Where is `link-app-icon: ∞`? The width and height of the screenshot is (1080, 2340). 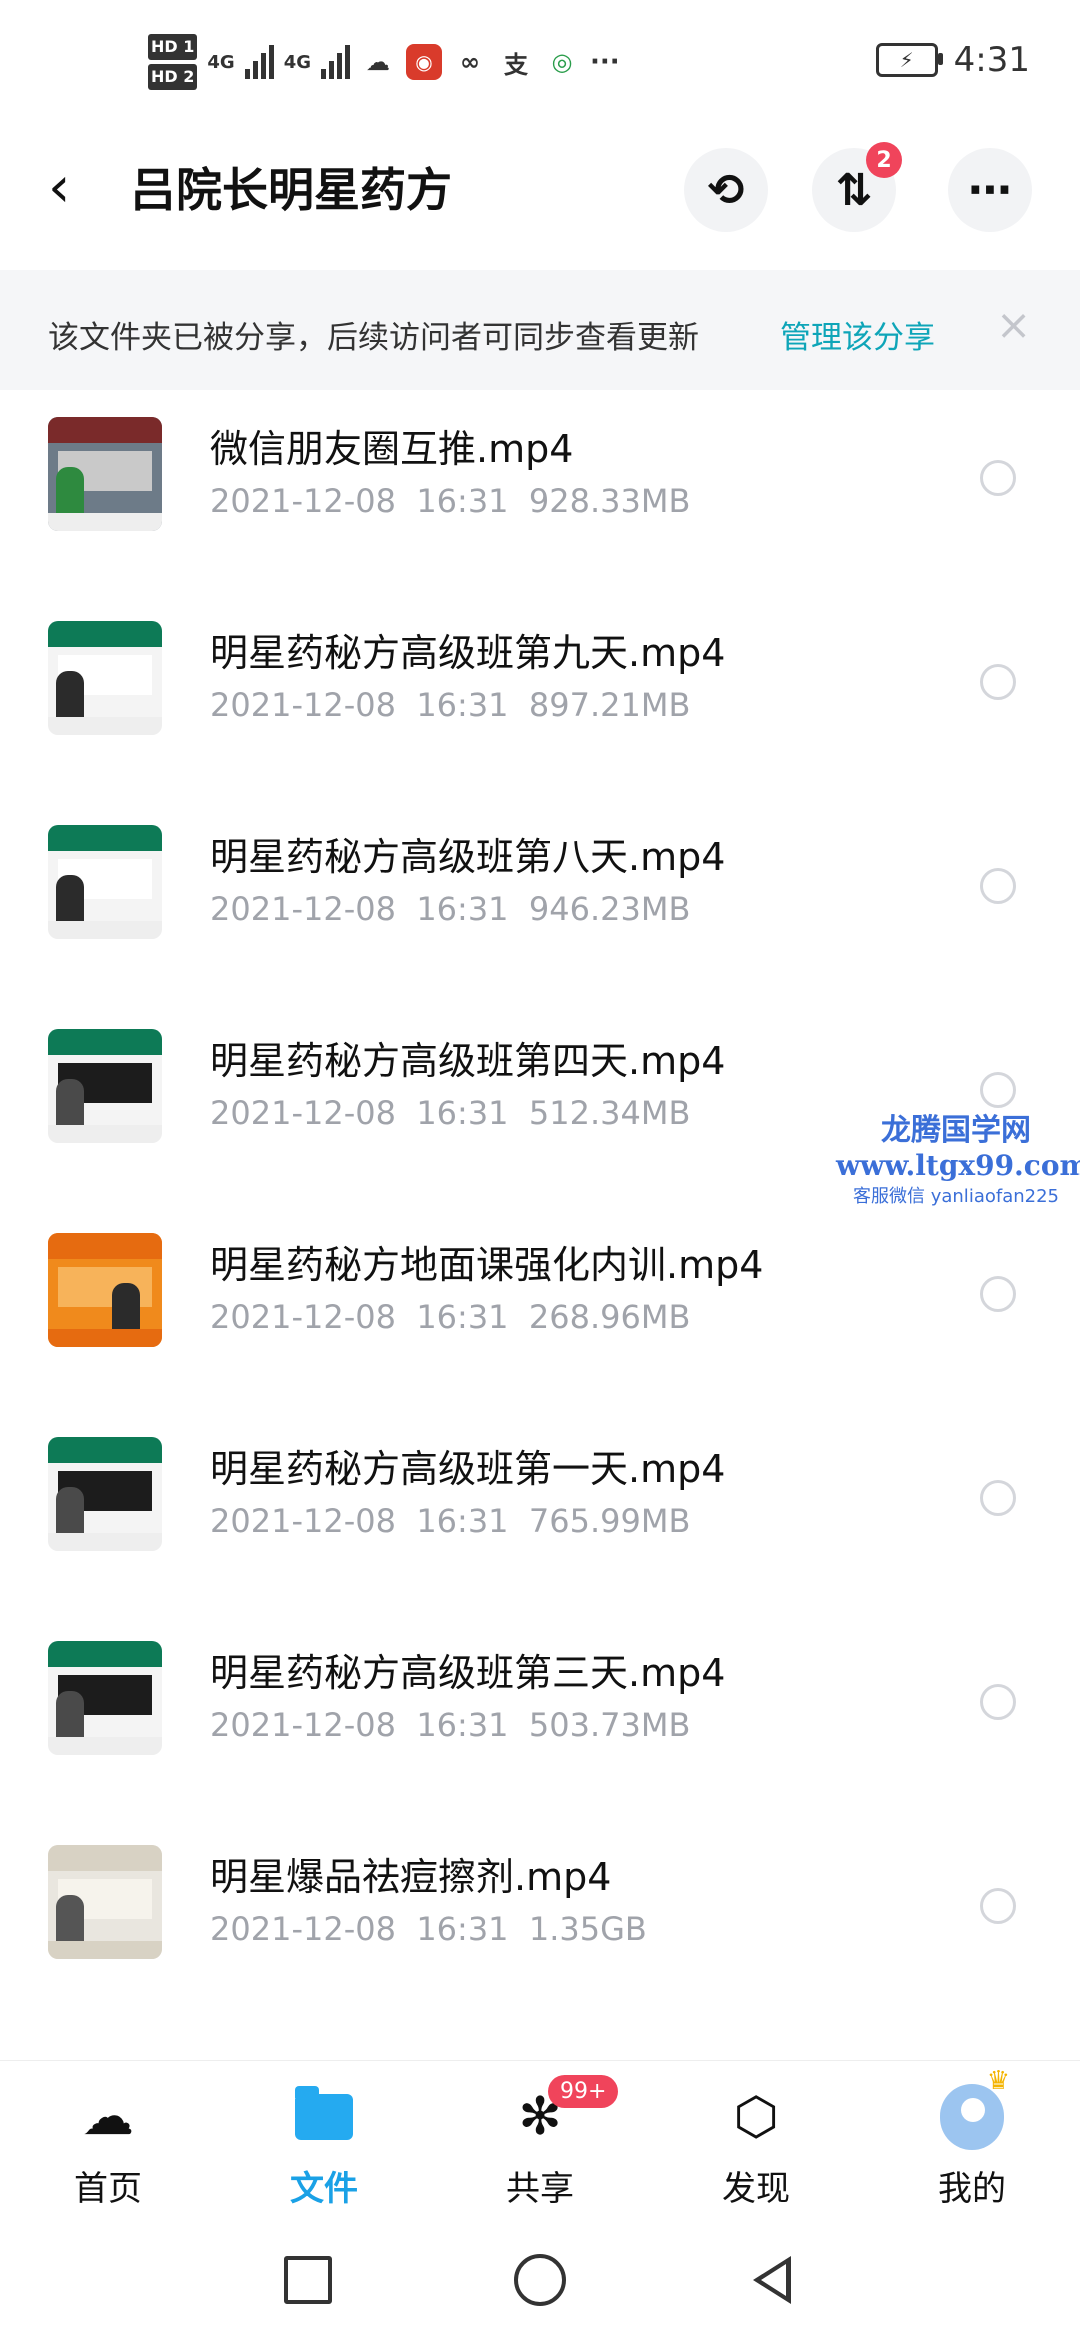
link-app-icon: ∞ is located at coordinates (470, 62).